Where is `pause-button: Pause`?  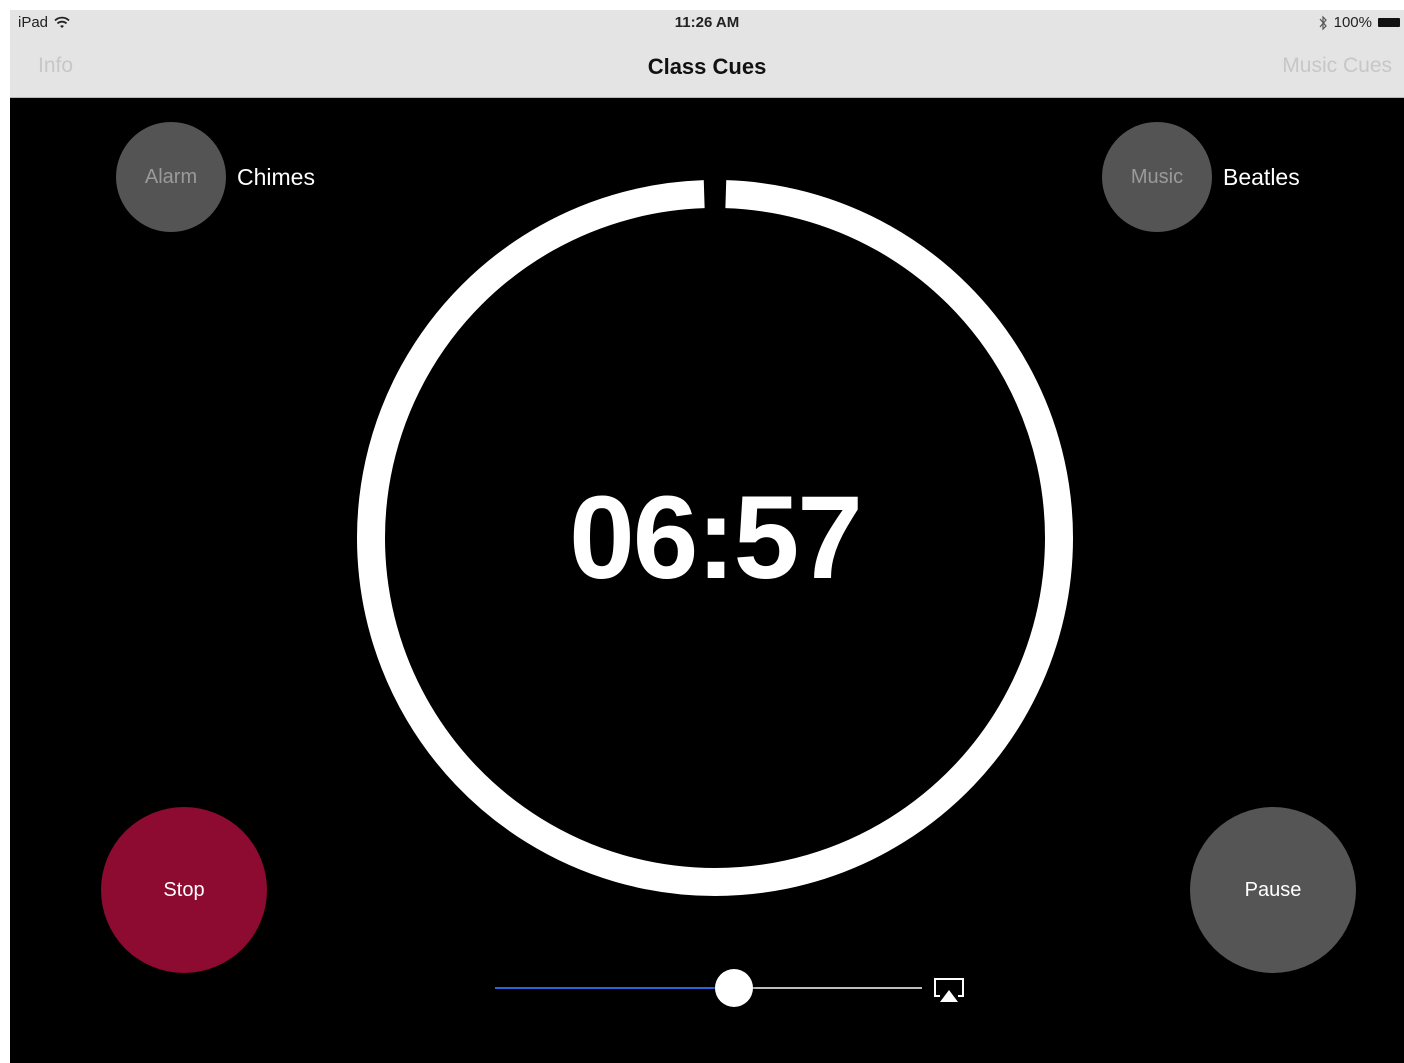
pause-button: Pause is located at coordinates (1273, 890).